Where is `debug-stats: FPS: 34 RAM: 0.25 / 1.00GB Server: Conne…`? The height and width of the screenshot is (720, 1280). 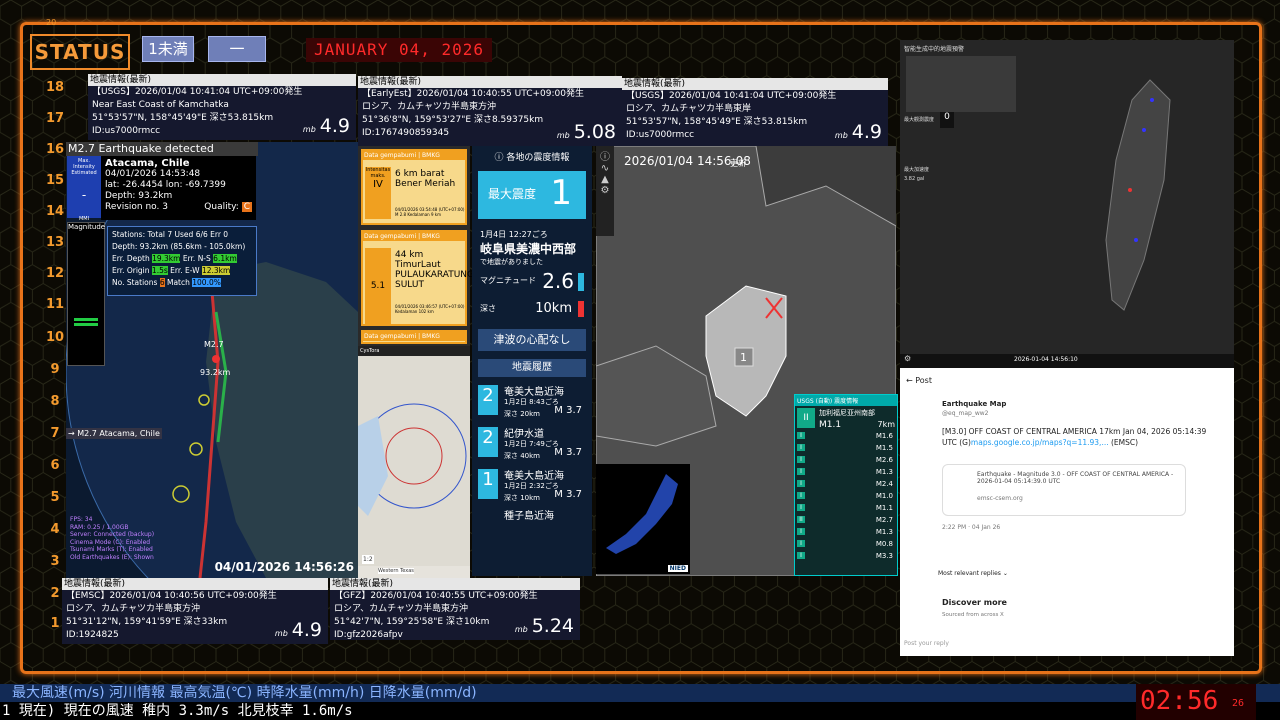
debug-stats: FPS: 34 RAM: 0.25 / 1.00GB Server: Conne… is located at coordinates (112, 538).